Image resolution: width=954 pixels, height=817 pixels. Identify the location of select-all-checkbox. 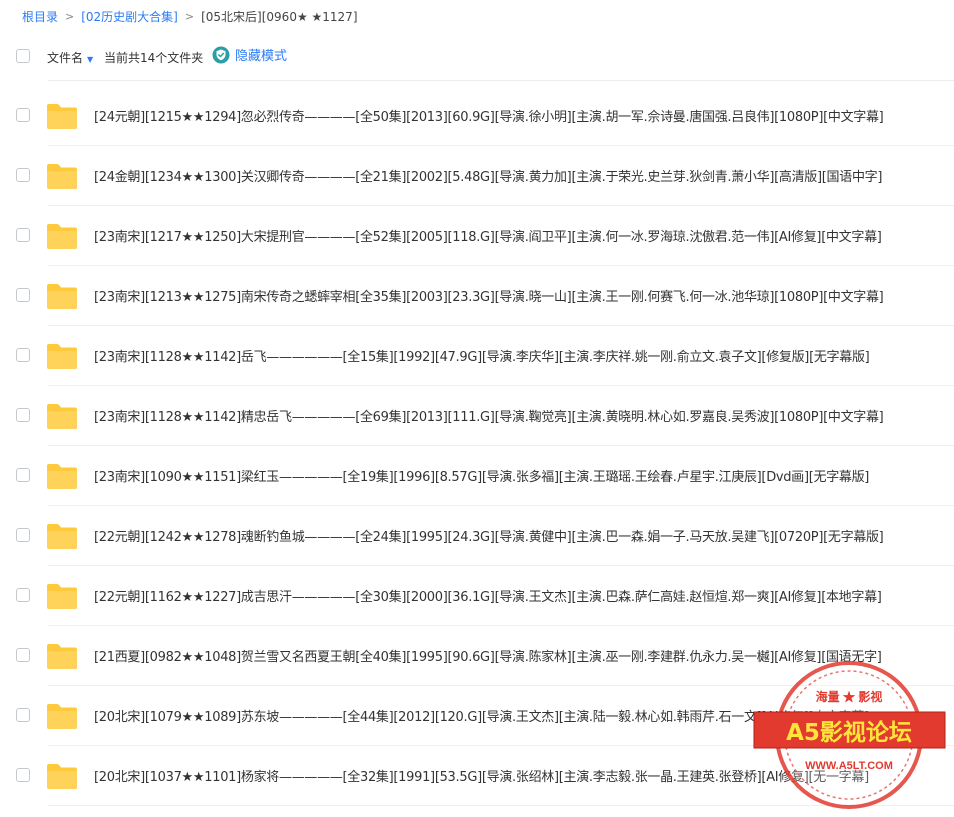
(23, 56).